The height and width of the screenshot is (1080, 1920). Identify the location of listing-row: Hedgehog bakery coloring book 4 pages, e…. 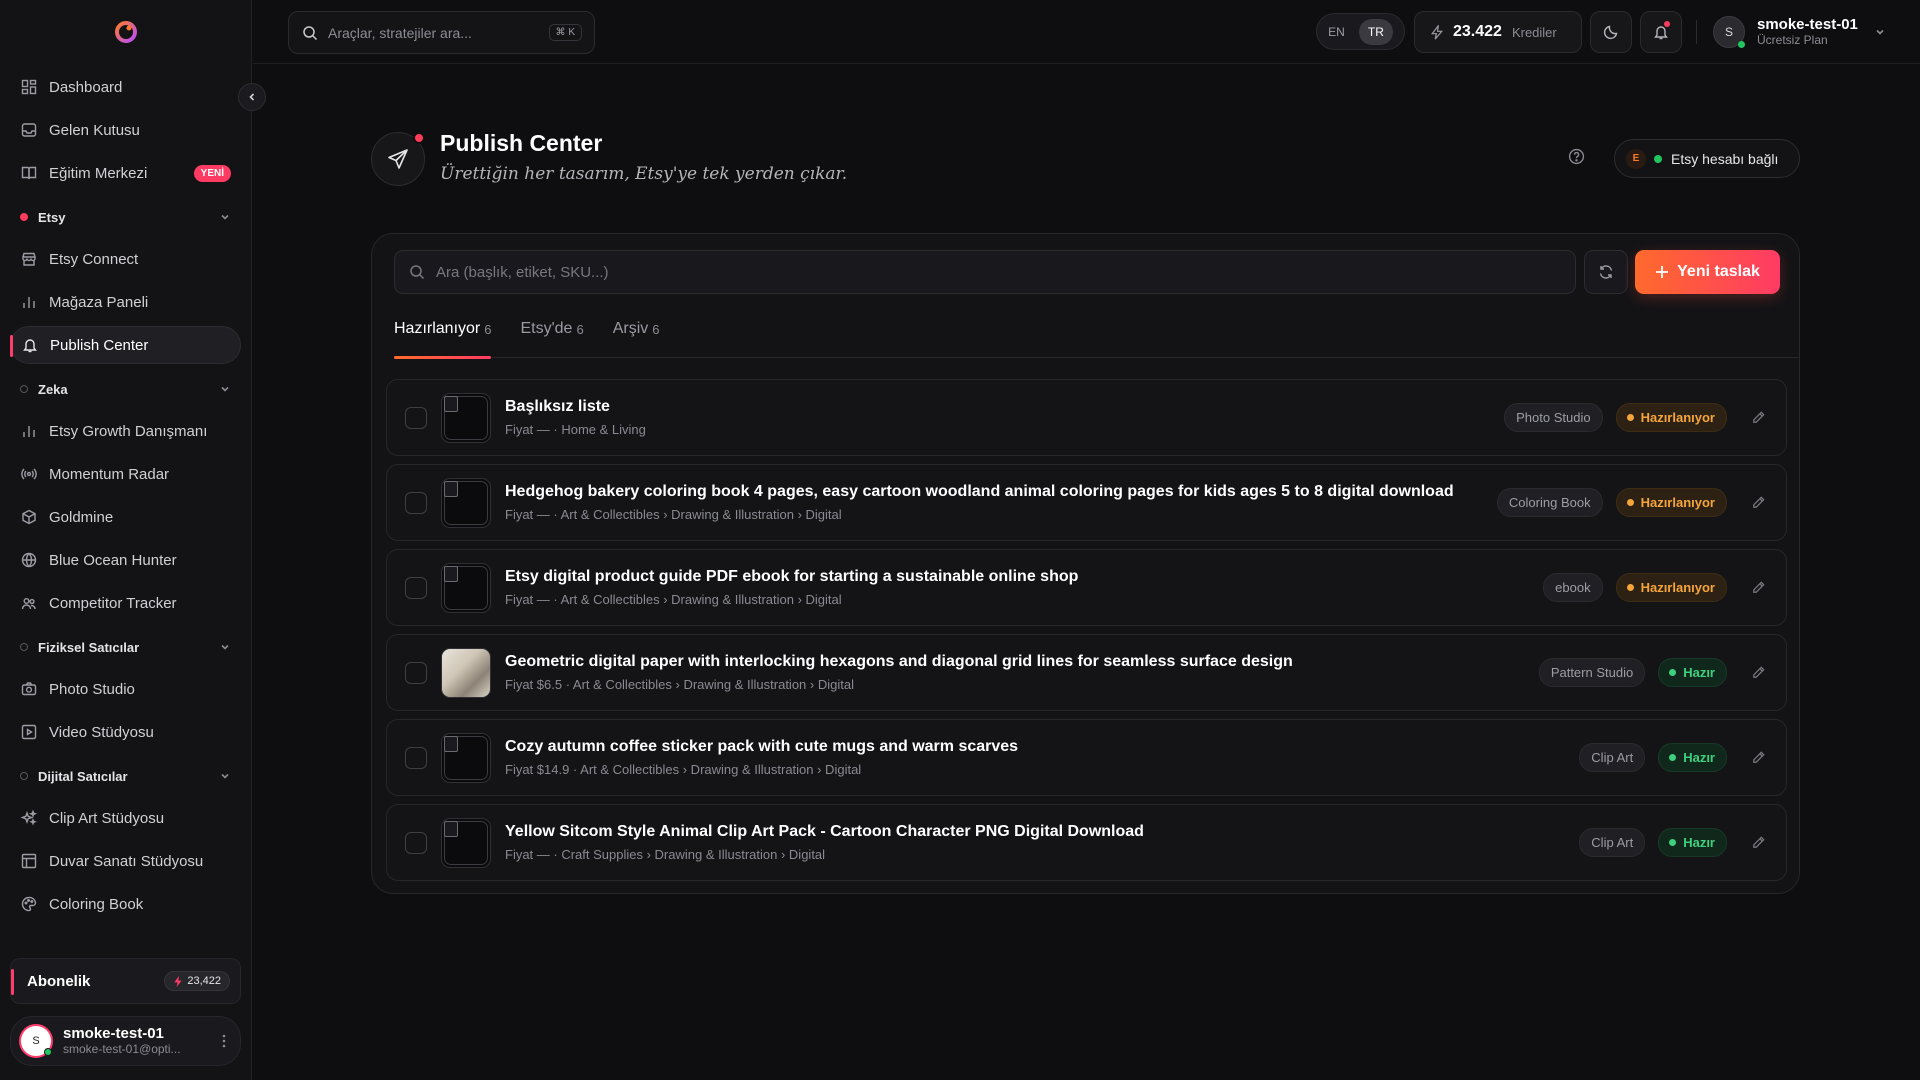
(1086, 502).